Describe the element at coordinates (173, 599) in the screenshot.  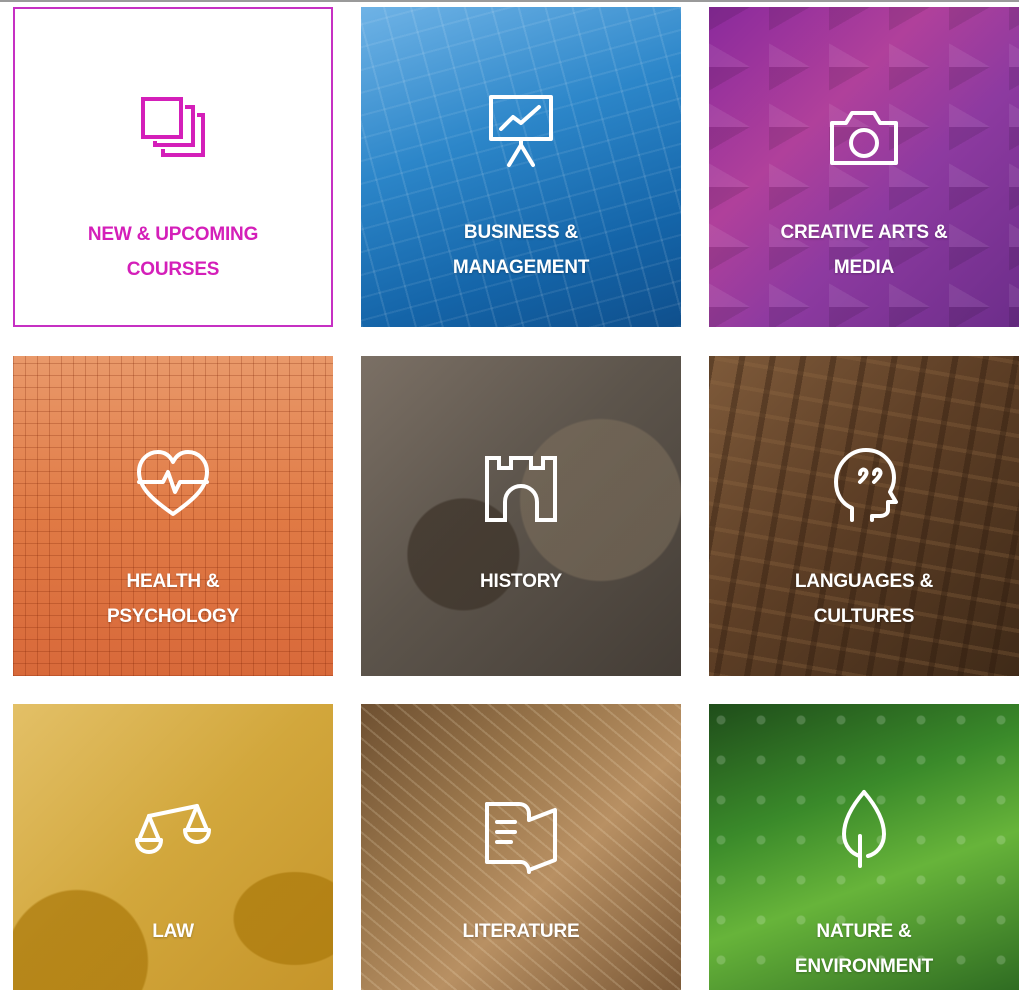
I see `tile-label: HEALTH & PSYCHOLOGY` at that location.